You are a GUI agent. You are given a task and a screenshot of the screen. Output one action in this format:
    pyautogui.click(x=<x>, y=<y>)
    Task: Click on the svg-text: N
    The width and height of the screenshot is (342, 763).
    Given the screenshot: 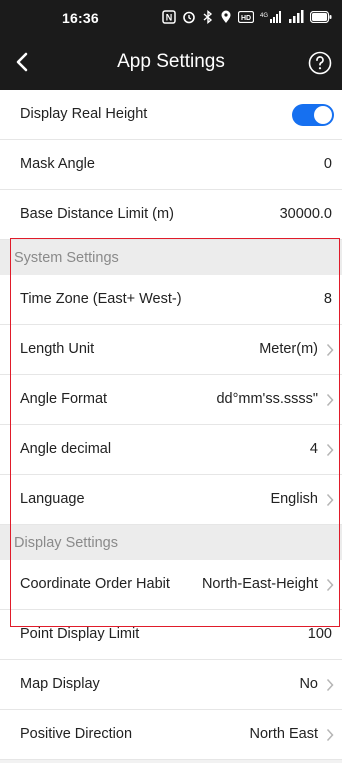 What is the action you would take?
    pyautogui.click(x=169, y=18)
    